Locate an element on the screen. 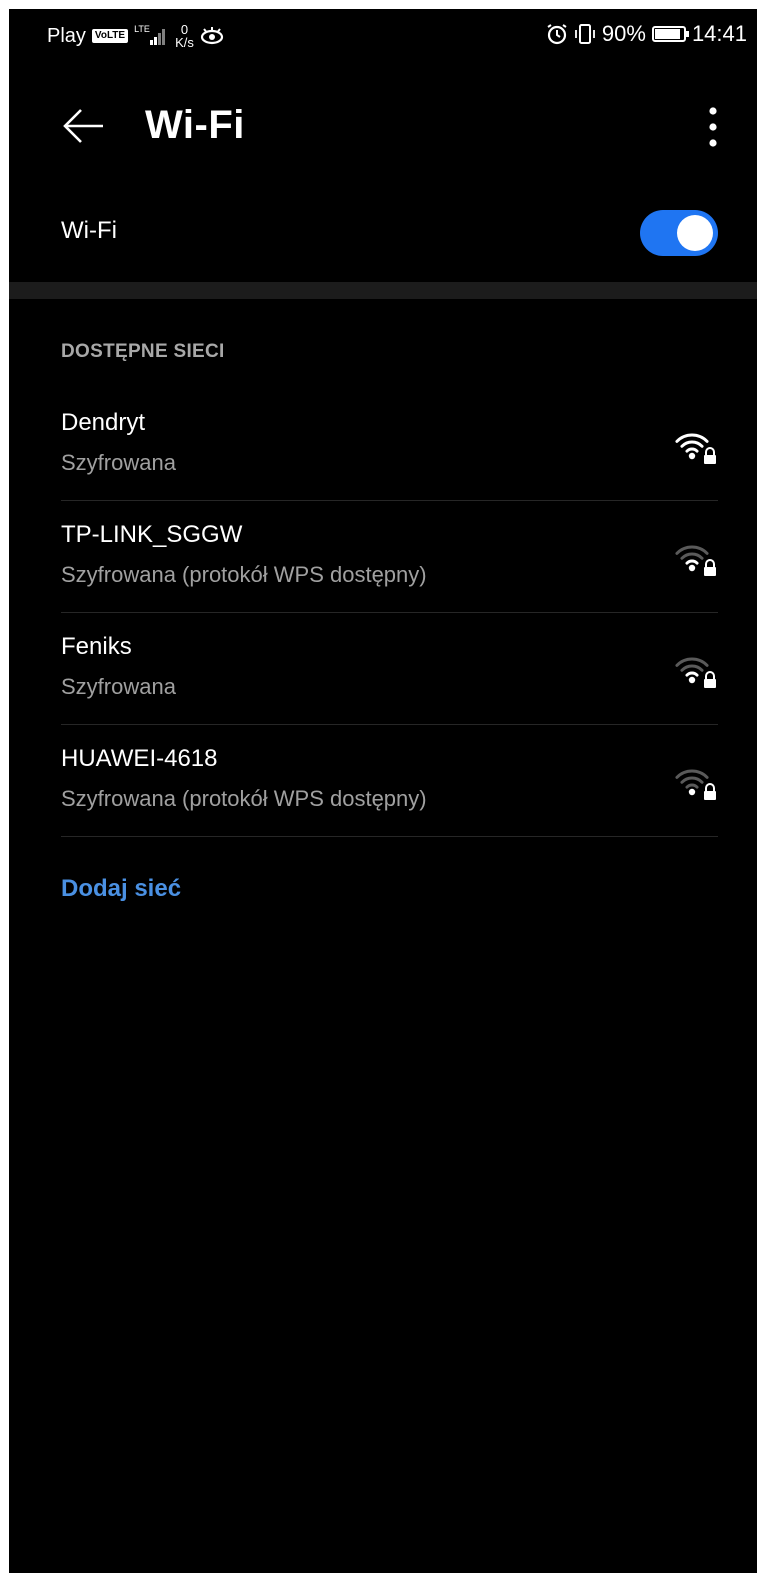 Image resolution: width=757 pixels, height=1573 pixels. volte-badge: VoLTE is located at coordinates (110, 36).